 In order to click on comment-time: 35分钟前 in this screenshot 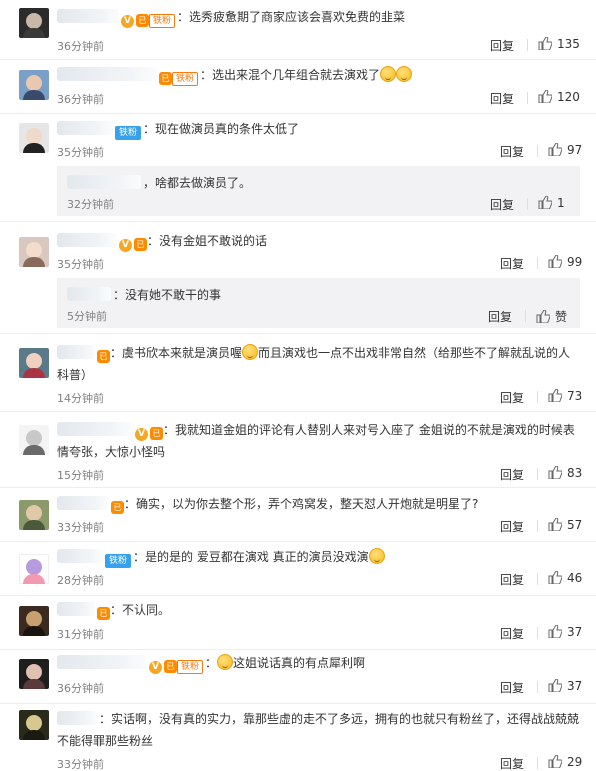, I will do `click(80, 264)`.